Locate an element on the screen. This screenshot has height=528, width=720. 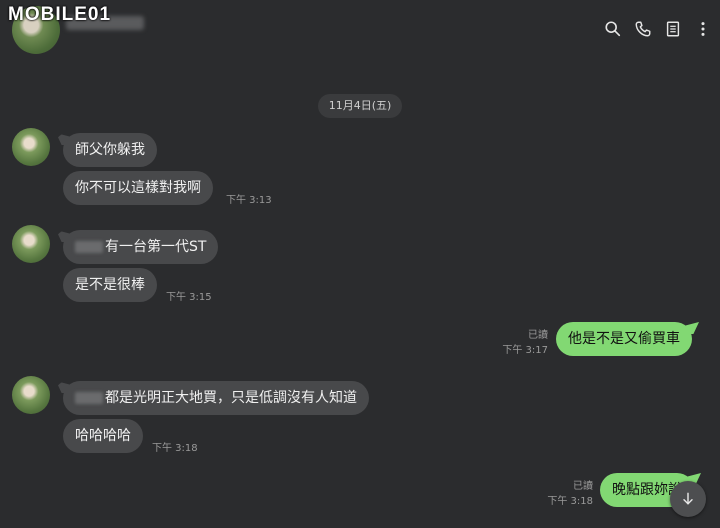
watermark-logo: MOBILE01 is located at coordinates (60, 14).